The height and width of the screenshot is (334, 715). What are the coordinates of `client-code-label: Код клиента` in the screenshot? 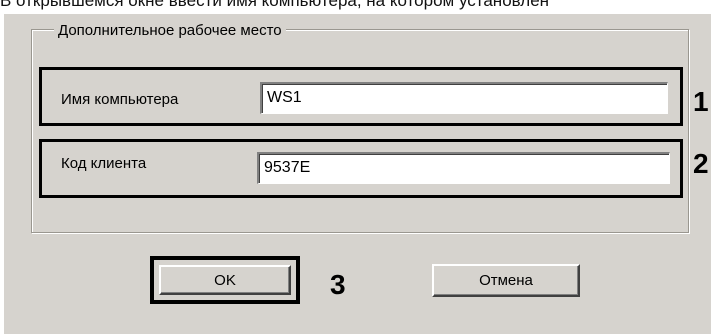 It's located at (104, 163).